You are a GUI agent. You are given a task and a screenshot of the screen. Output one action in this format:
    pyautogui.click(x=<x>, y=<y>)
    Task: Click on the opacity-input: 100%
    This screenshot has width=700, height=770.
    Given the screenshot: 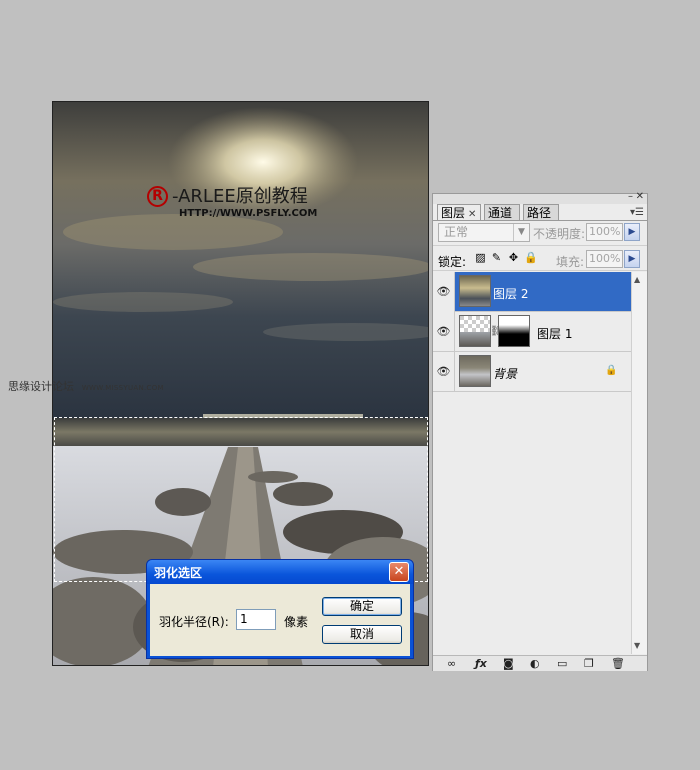 What is the action you would take?
    pyautogui.click(x=604, y=232)
    